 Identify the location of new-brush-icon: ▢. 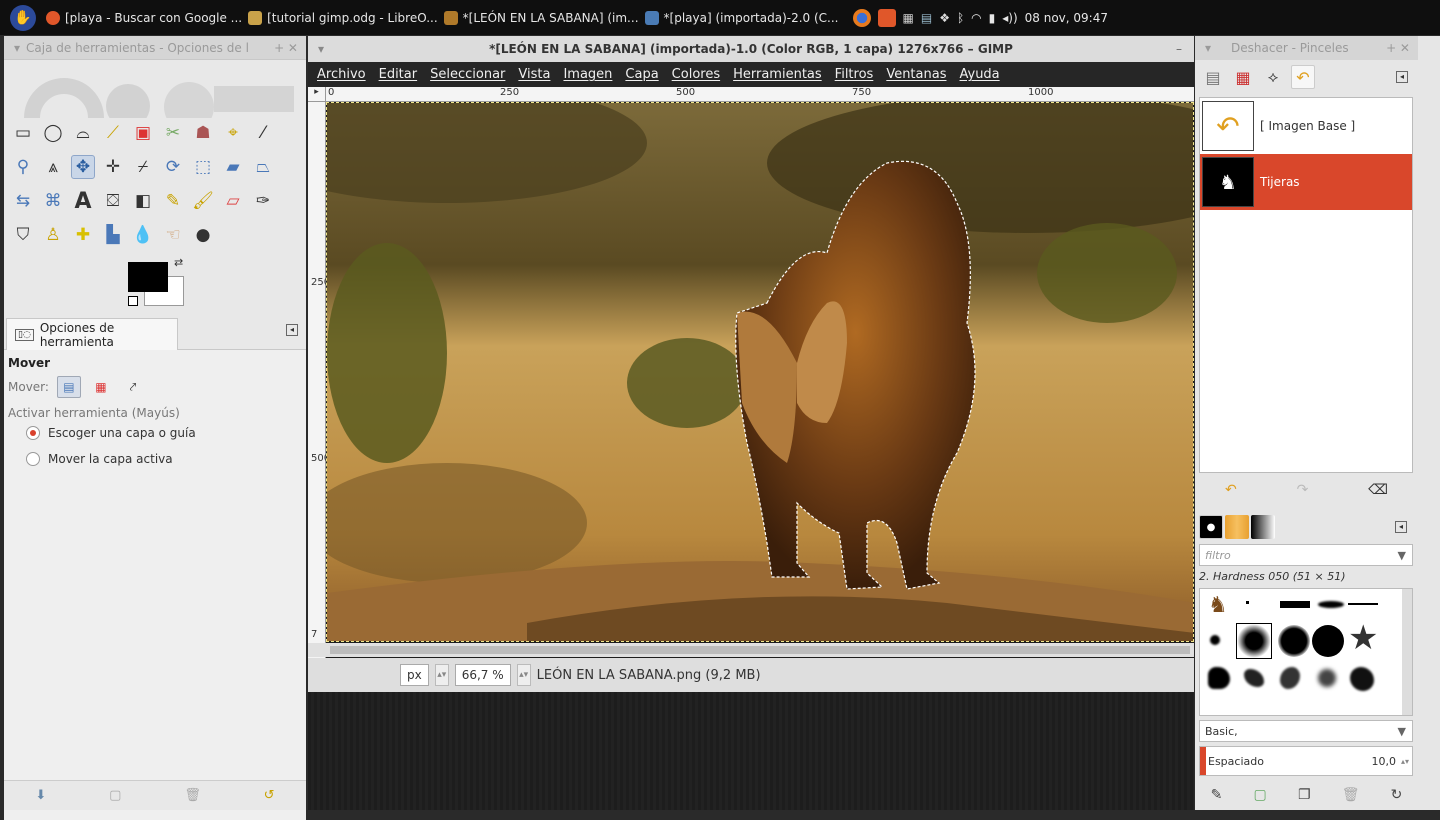
(1260, 795).